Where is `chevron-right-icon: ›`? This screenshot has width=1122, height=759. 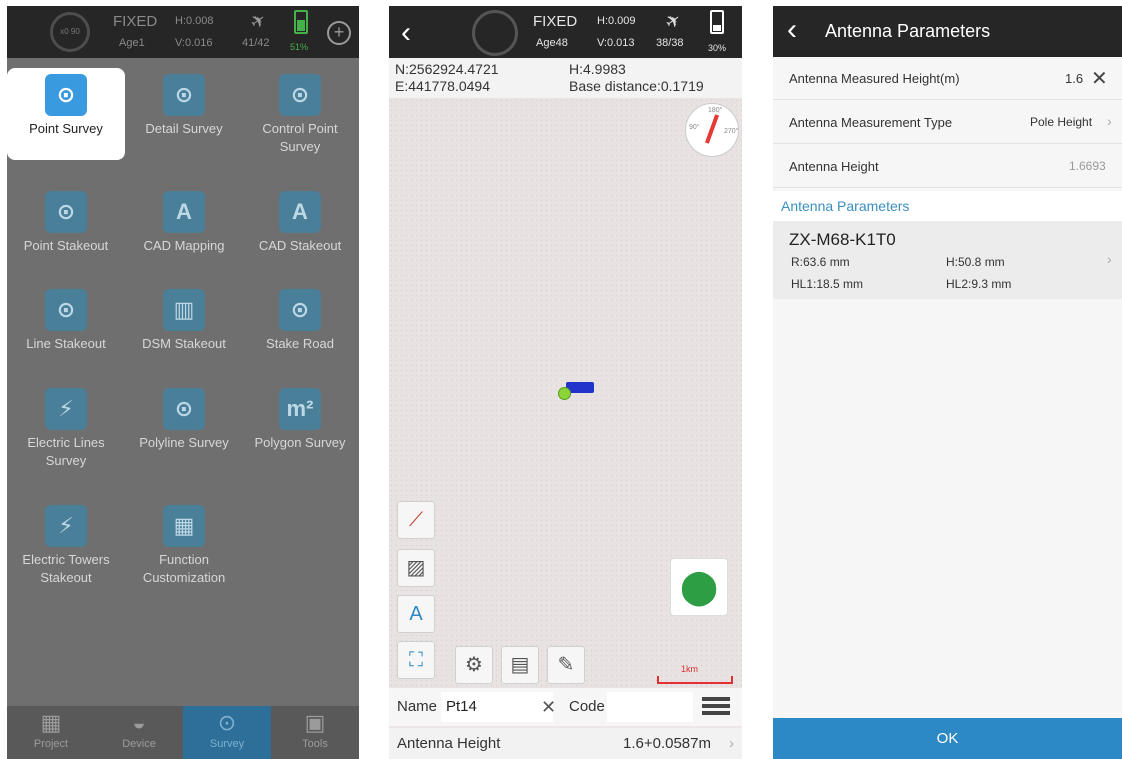
chevron-right-icon: › is located at coordinates (1109, 121).